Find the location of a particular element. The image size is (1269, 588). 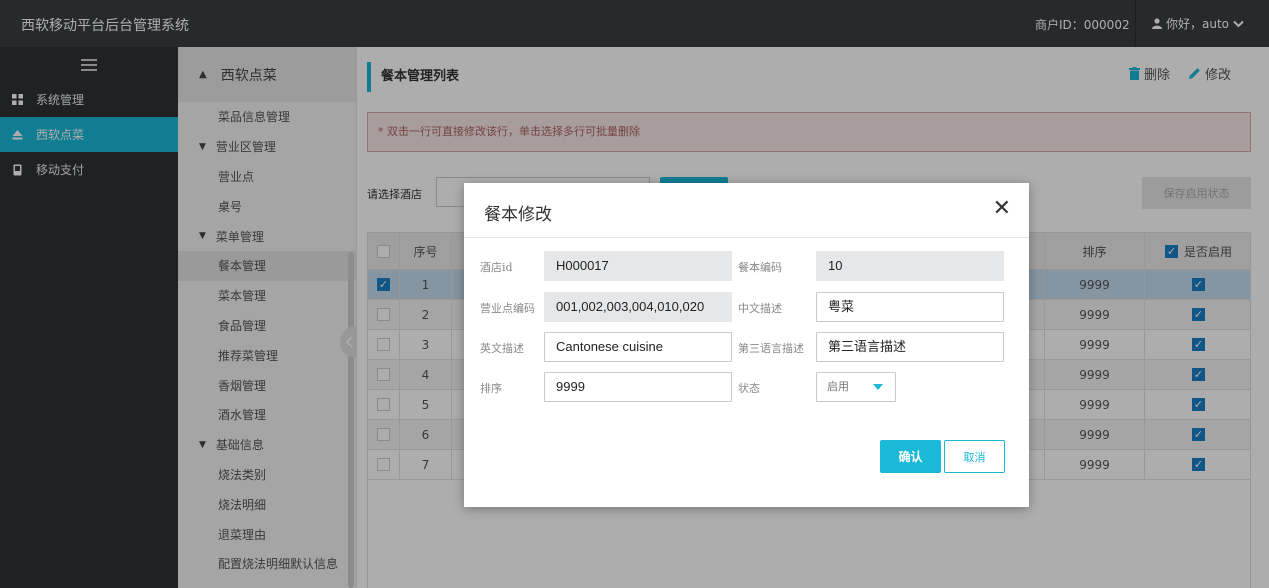

cn-desc-label: 中文描述 is located at coordinates (760, 308).